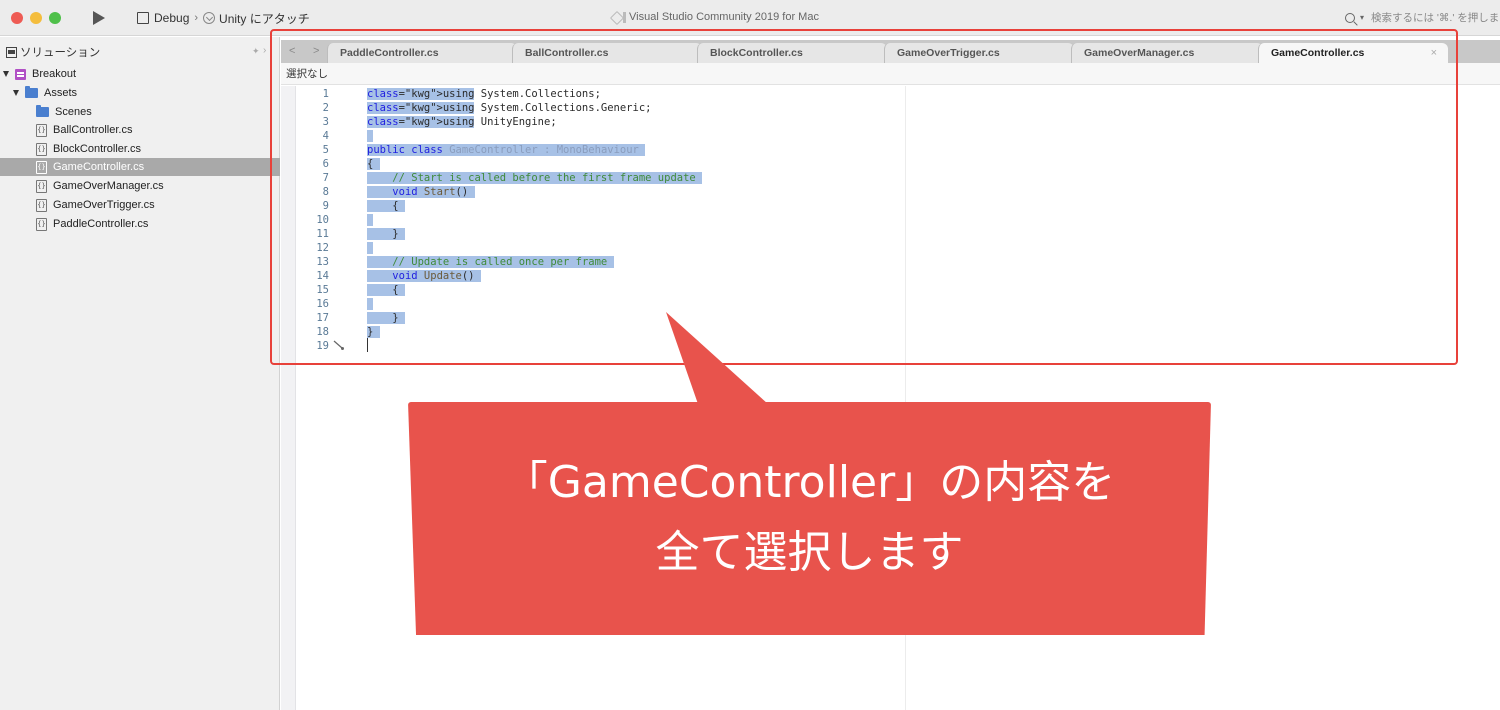 The image size is (1500, 710). Describe the element at coordinates (1362, 17) in the screenshot. I see `search-dropdown-chevron-icon: ▾` at that location.